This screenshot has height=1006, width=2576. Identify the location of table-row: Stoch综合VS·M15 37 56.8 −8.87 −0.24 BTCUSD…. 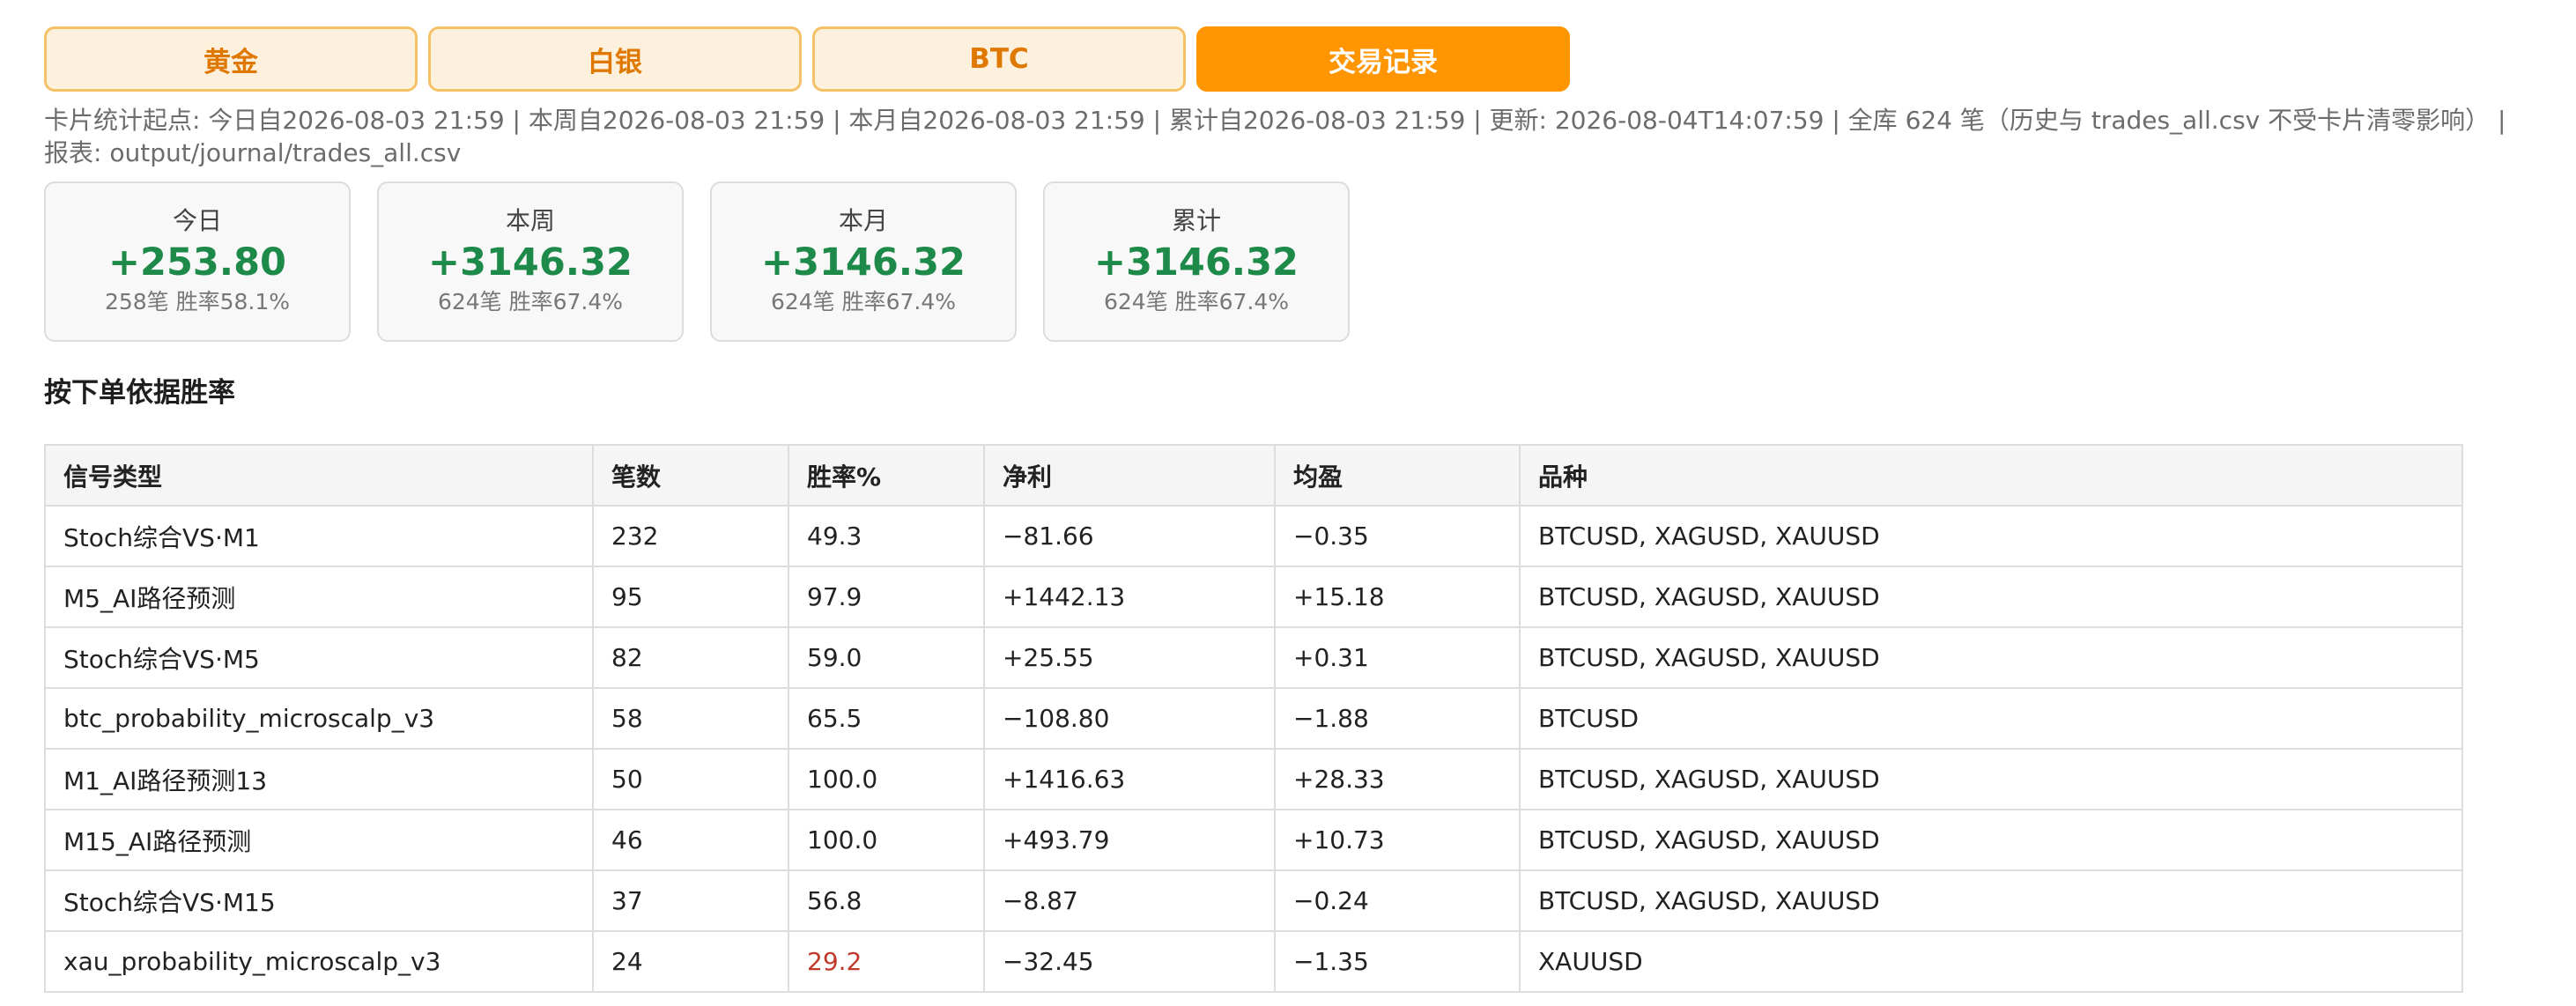
(1254, 900).